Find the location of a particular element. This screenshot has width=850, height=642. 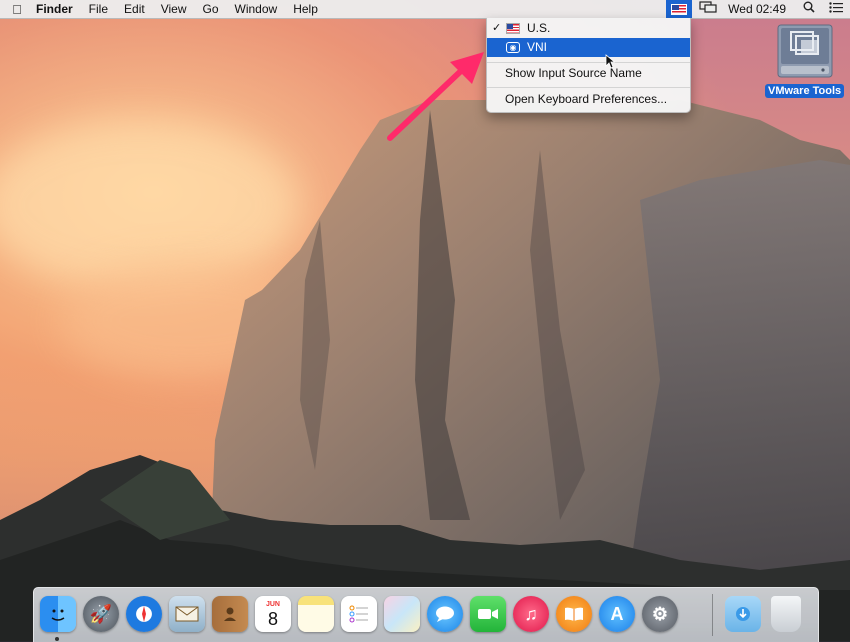

menu-edit: Edit is located at coordinates (134, 9).